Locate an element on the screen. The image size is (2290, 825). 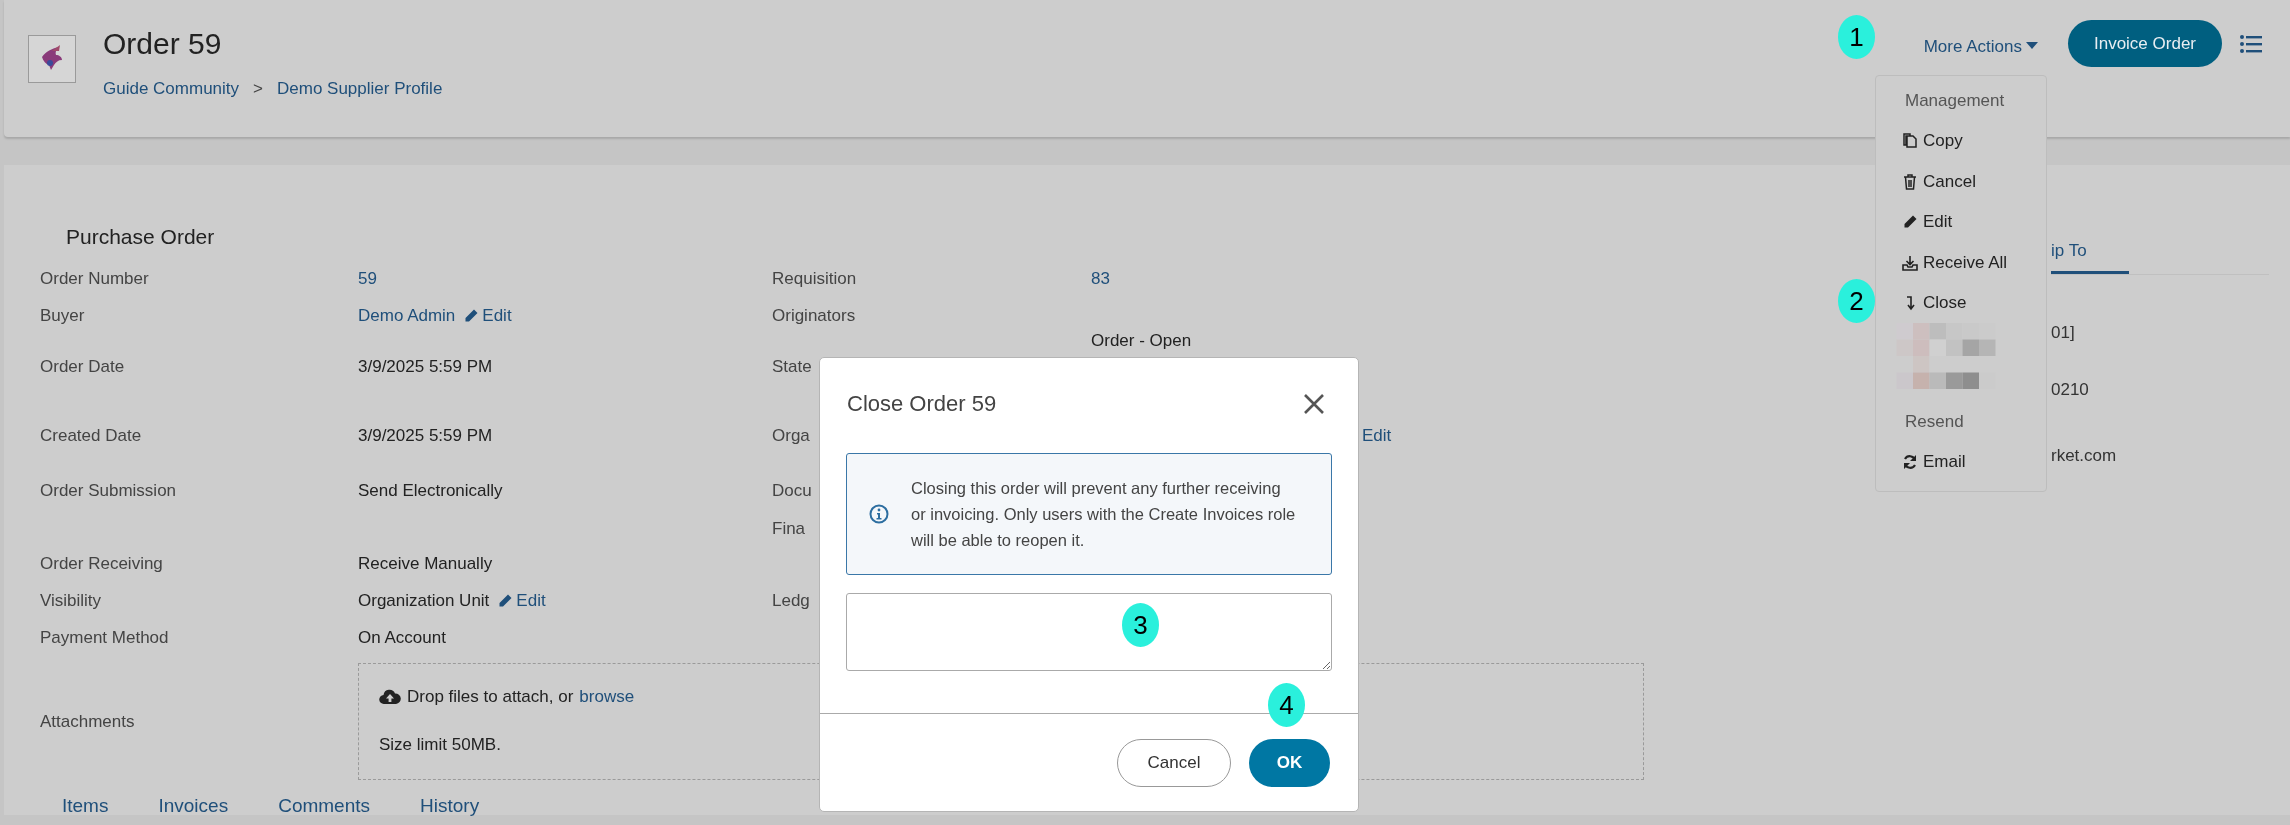
copy-icon is located at coordinates (1910, 141).